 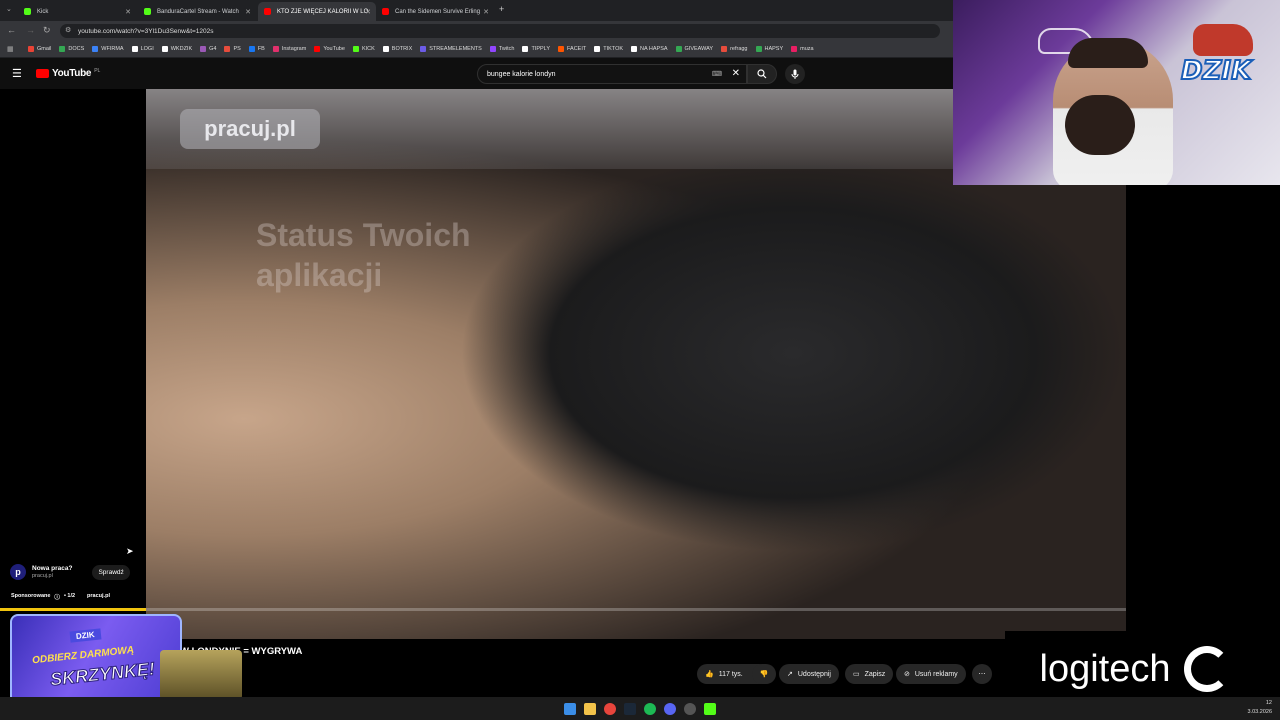 I want to click on tab-banduracartel: BanduraCartel Stream - Watch ✕, so click(x=197, y=11).